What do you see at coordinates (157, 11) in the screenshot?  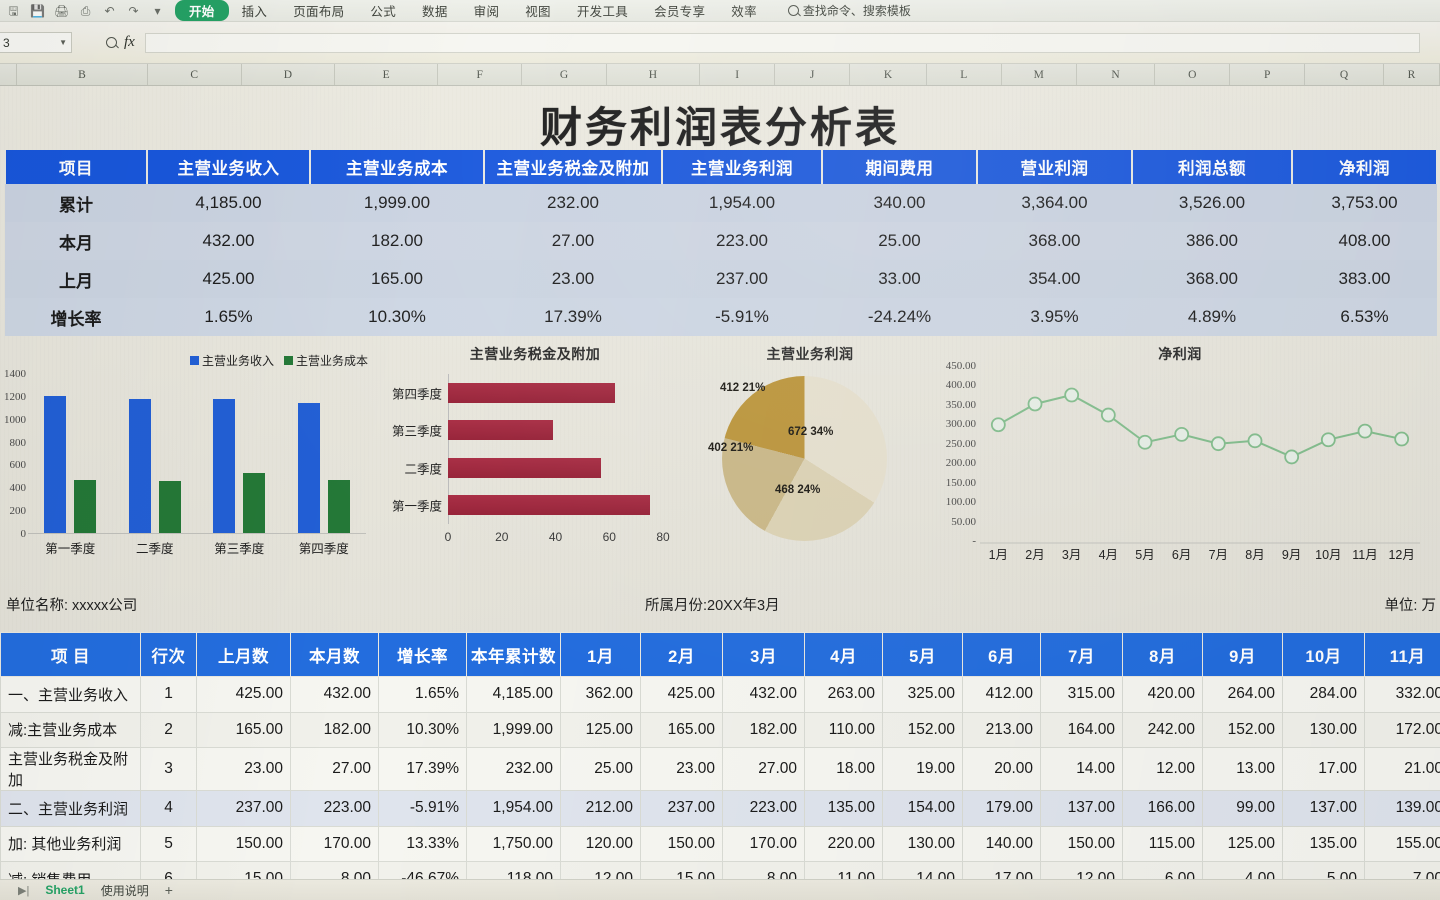 I see `customize-qat-icon: ▾` at bounding box center [157, 11].